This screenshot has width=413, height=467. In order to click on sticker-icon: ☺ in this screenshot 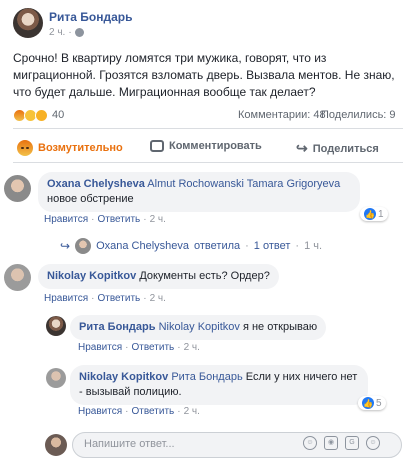, I will do `click(373, 443)`.